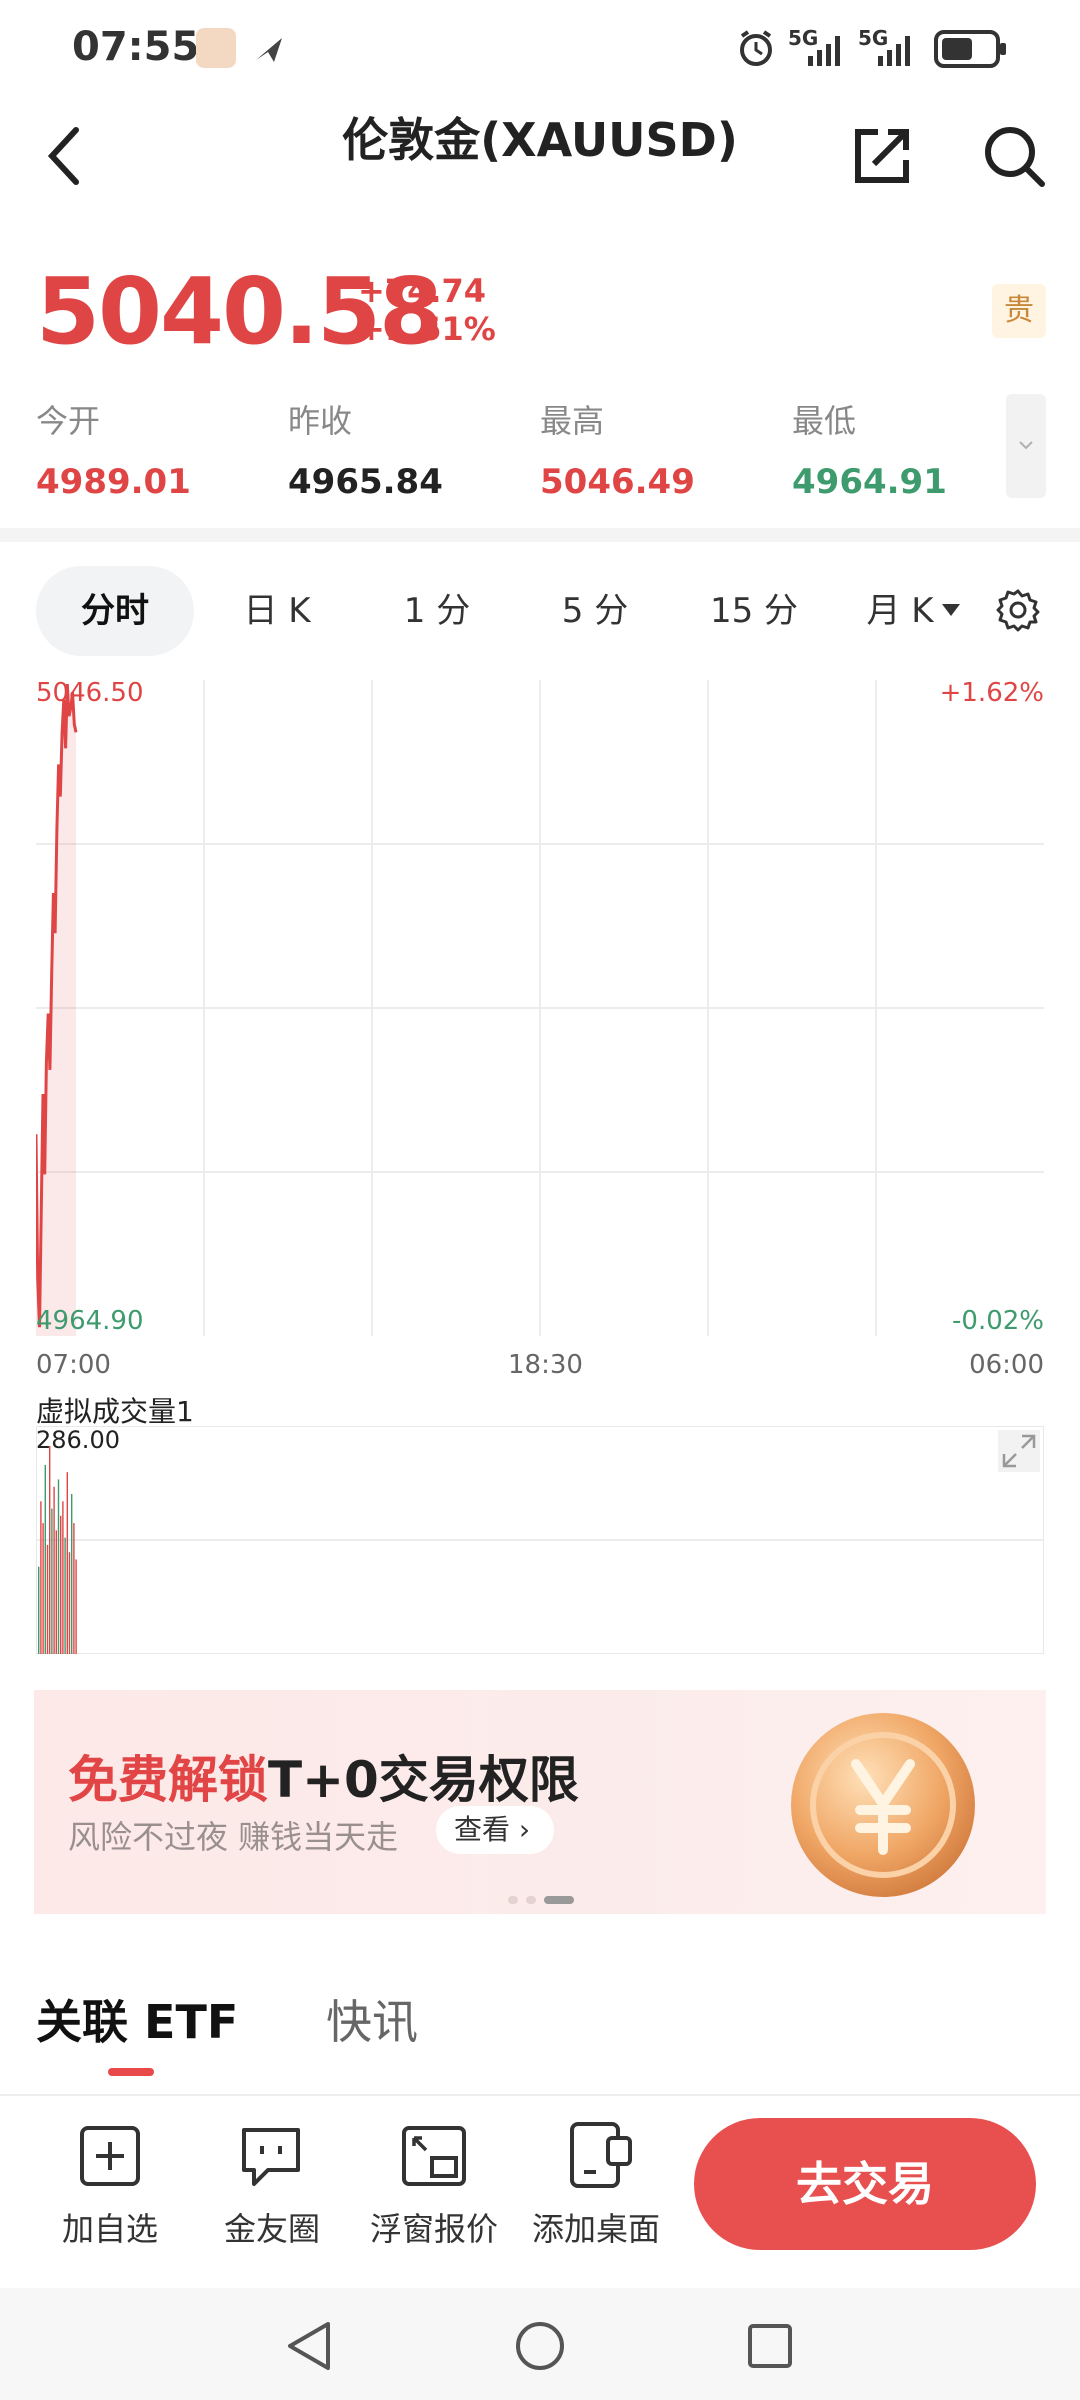  Describe the element at coordinates (434, 2227) in the screenshot. I see `floating-quote-label: 浮窗报价` at that location.